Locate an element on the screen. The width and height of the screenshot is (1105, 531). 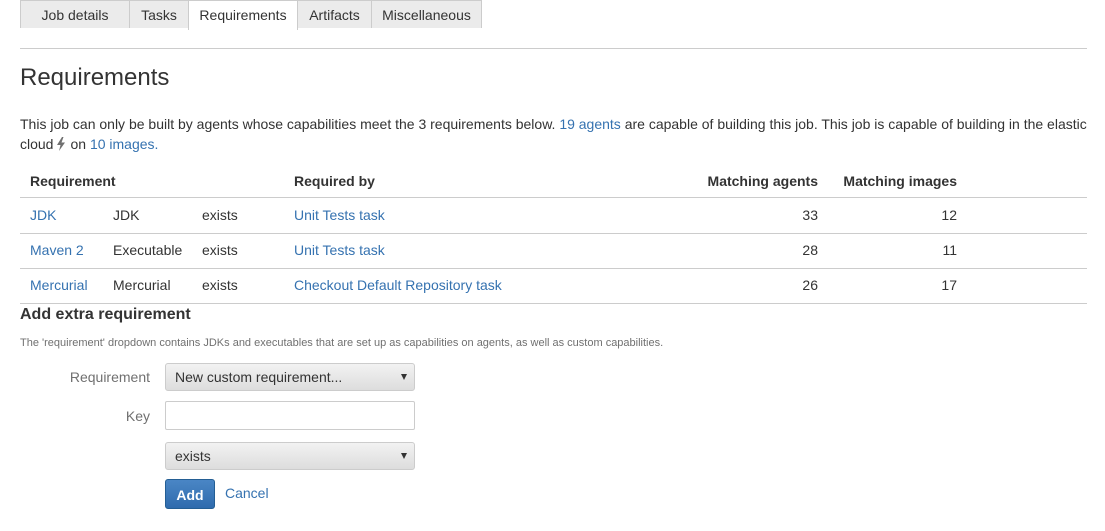
lightning-bolt-icon is located at coordinates (61, 144).